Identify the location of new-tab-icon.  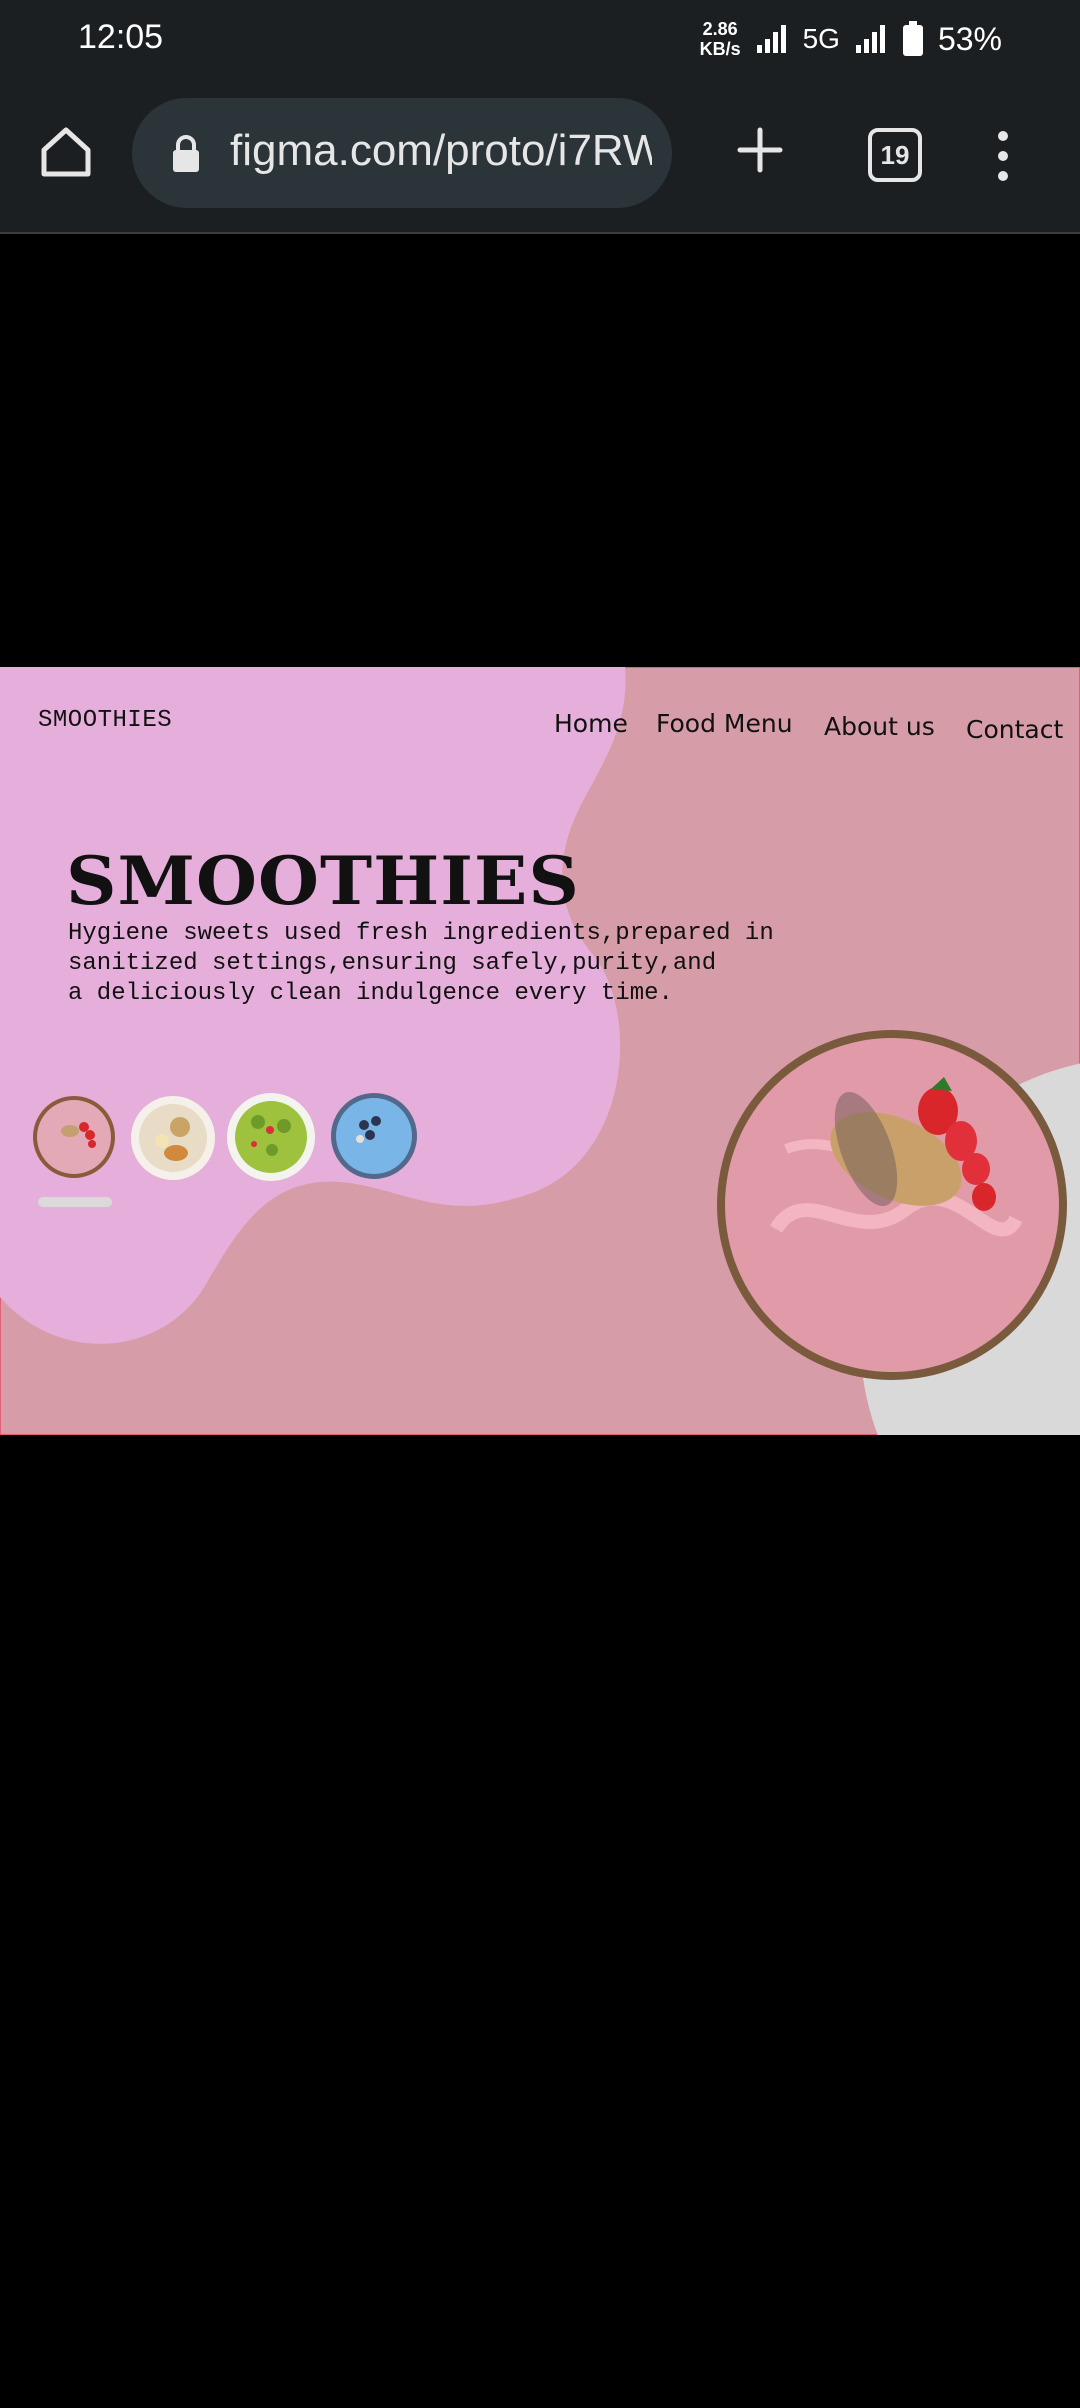
(760, 150).